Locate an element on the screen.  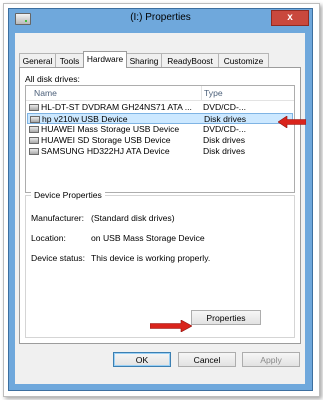
location-value: on USB Mass Storage Device is located at coordinates (148, 238).